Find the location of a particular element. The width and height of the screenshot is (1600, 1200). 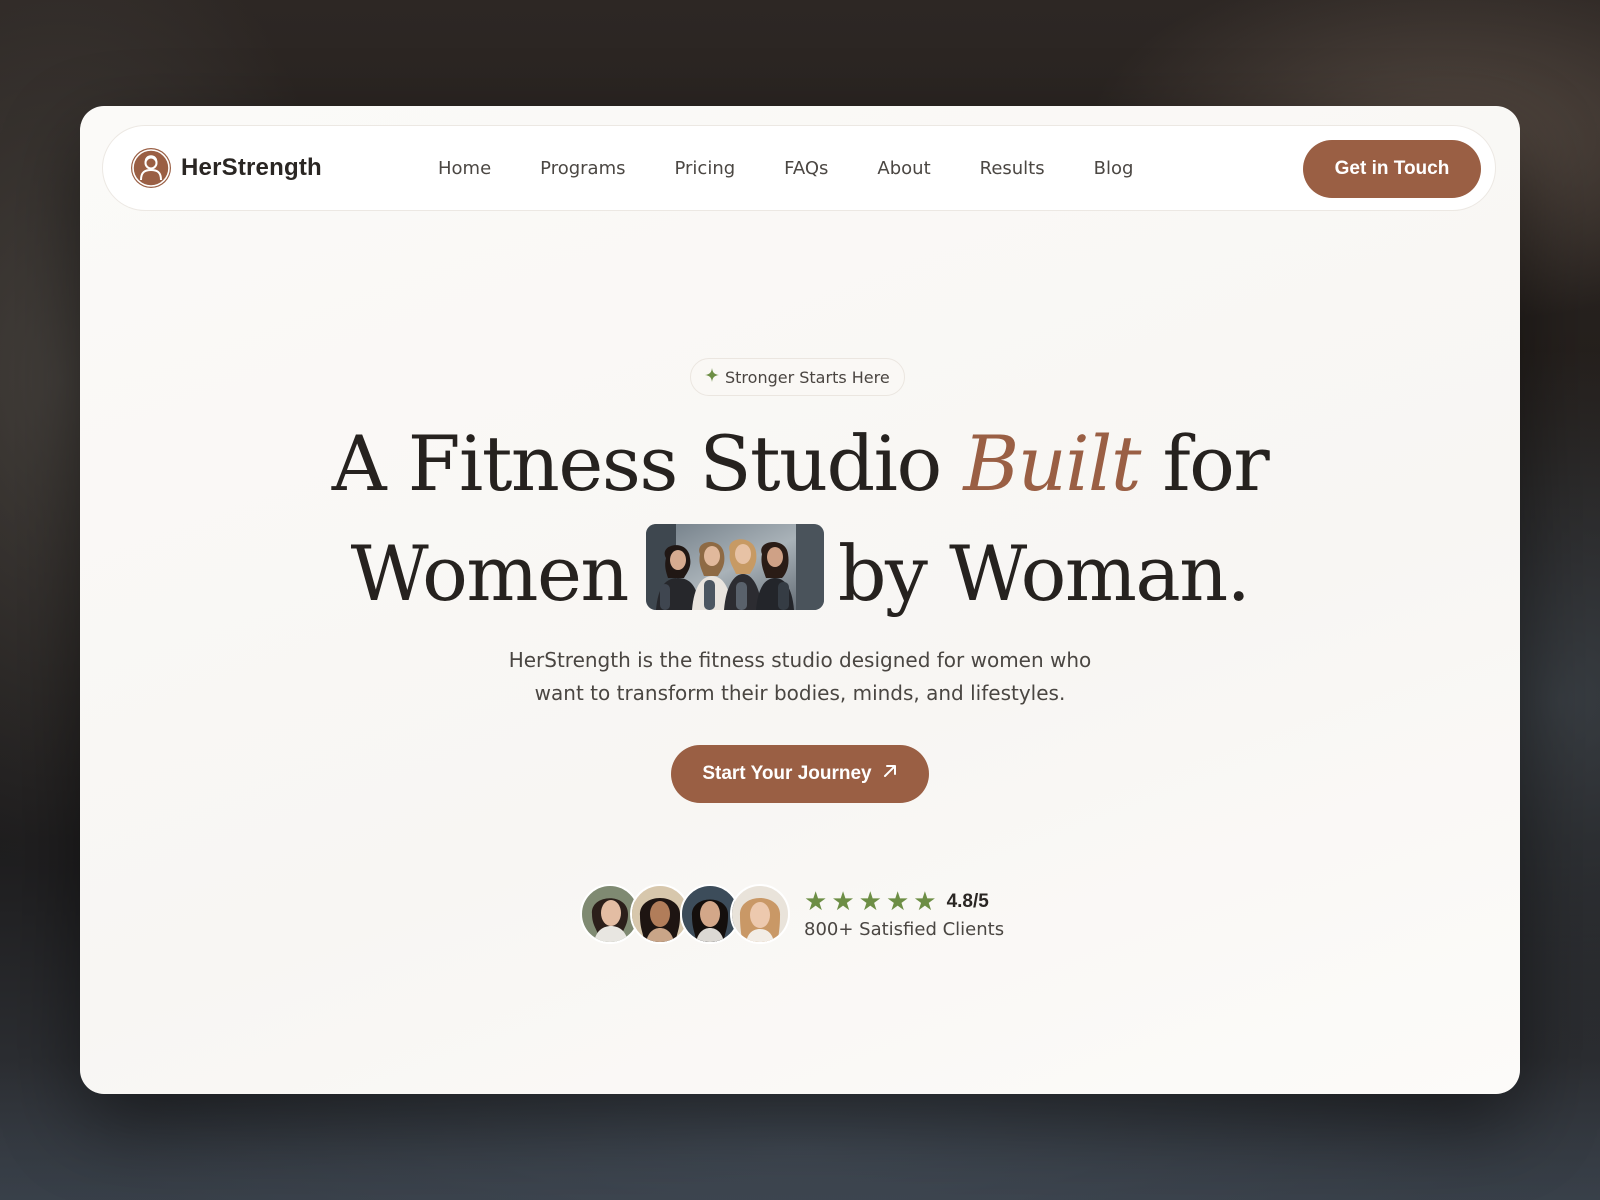

rating-row: ★ ★ ★ ★ ★ 4.8/5 is located at coordinates (904, 902).